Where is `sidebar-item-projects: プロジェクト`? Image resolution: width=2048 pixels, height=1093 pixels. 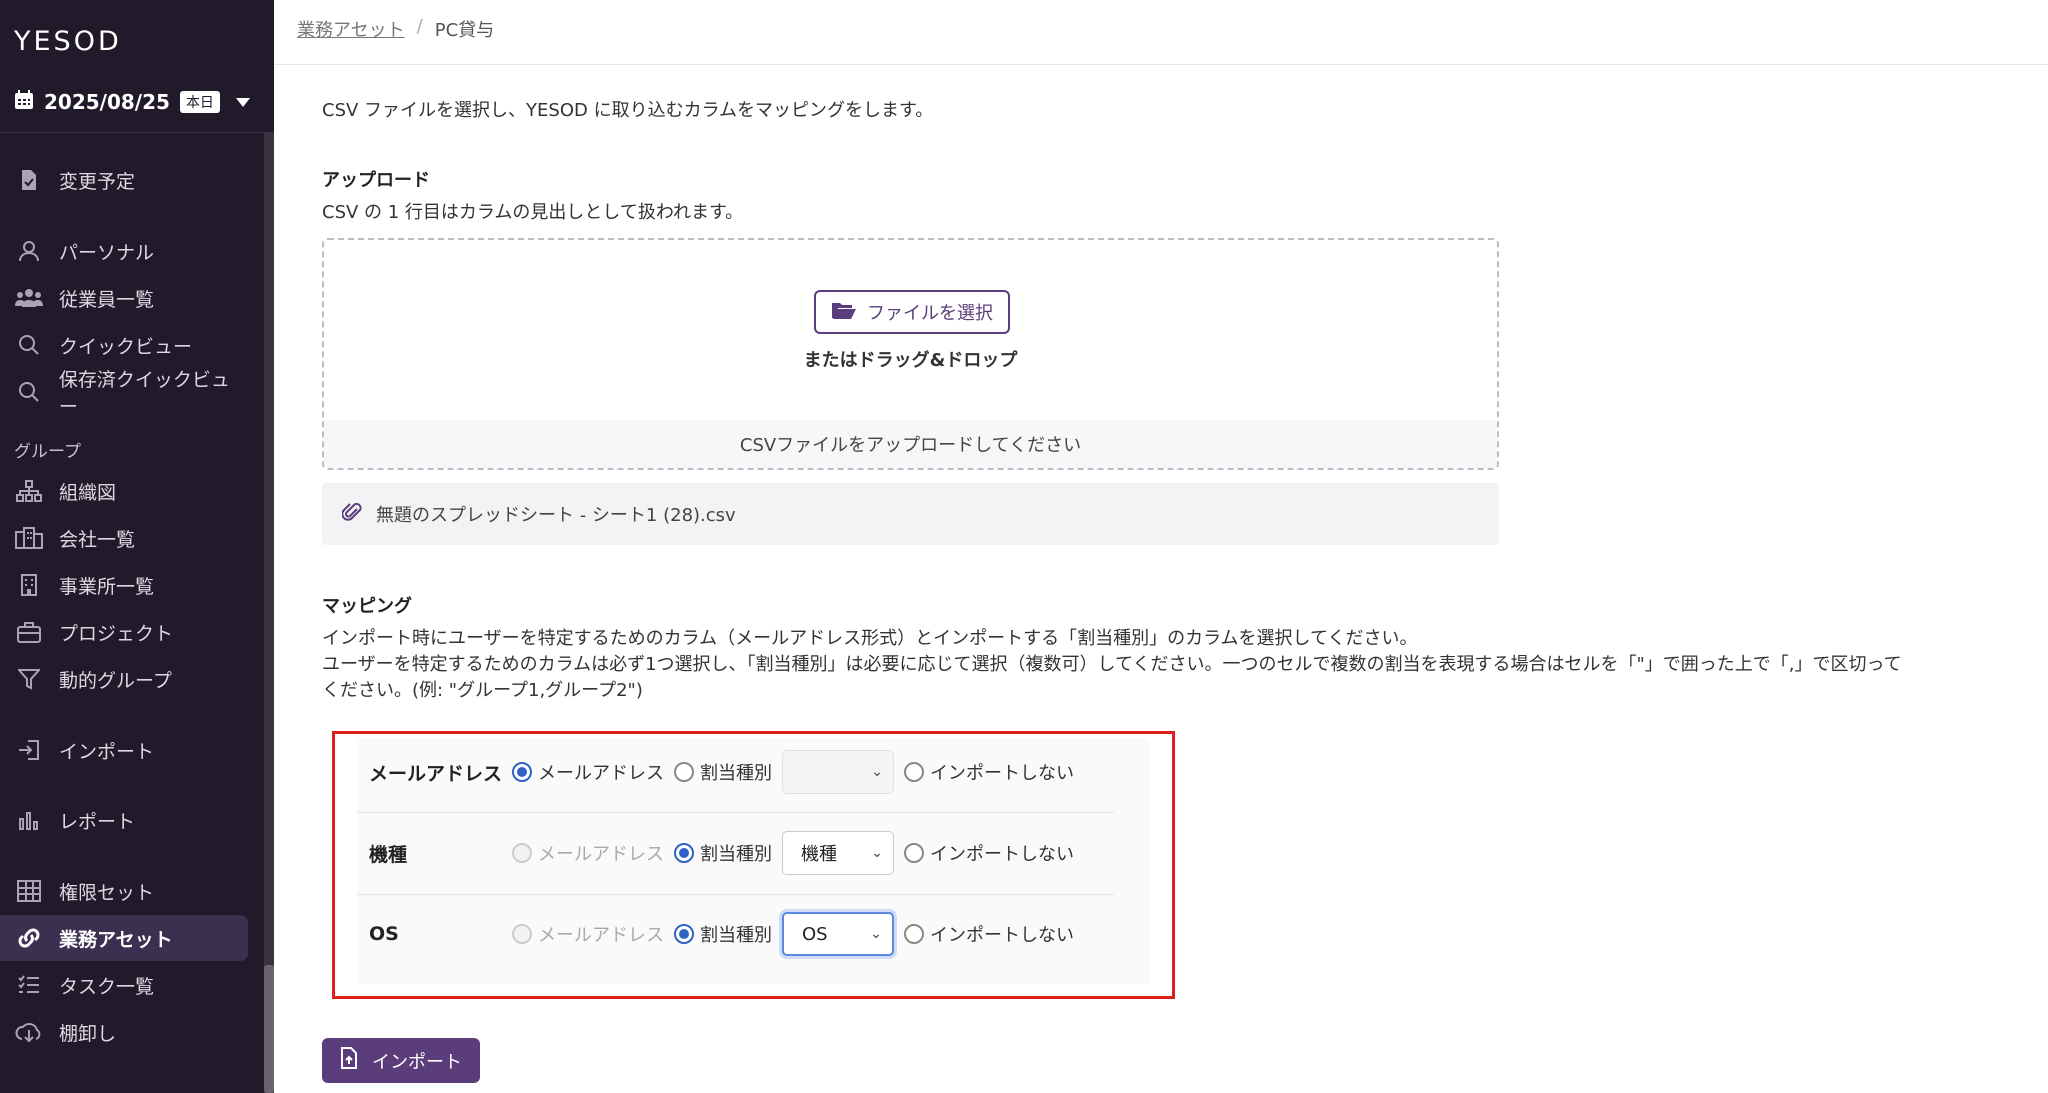
sidebar-item-projects: プロジェクト is located at coordinates (124, 632).